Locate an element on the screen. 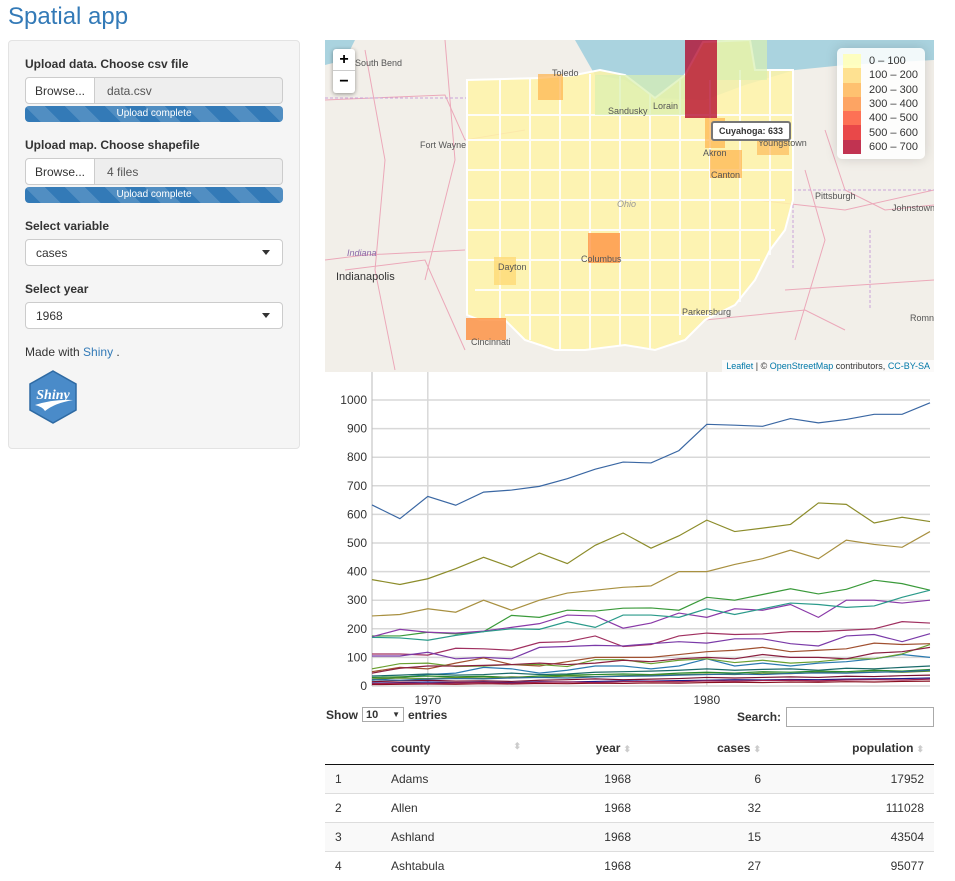  table-row: 4 Ashtabula 1968 27 95077 is located at coordinates (629, 865).